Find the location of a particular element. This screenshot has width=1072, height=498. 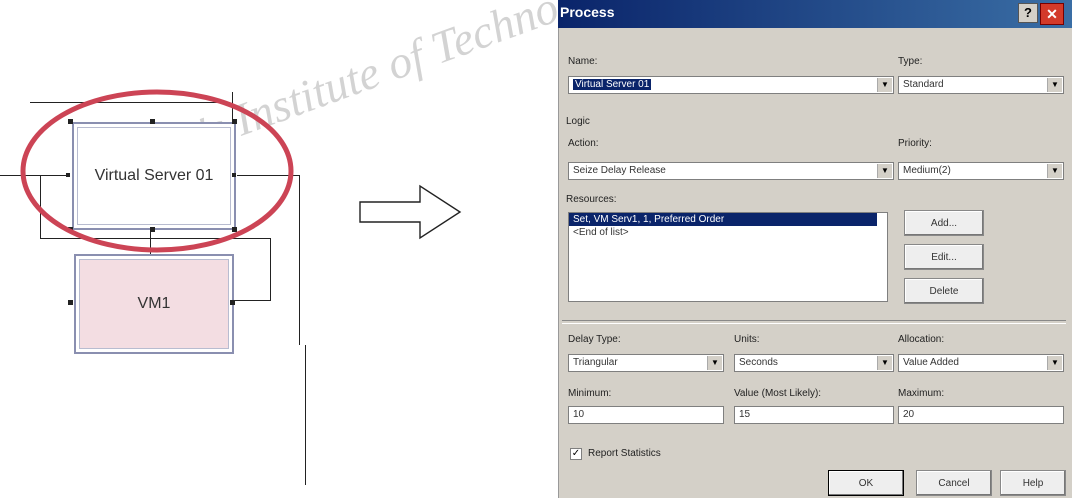

name-label: Name: is located at coordinates (583, 61).